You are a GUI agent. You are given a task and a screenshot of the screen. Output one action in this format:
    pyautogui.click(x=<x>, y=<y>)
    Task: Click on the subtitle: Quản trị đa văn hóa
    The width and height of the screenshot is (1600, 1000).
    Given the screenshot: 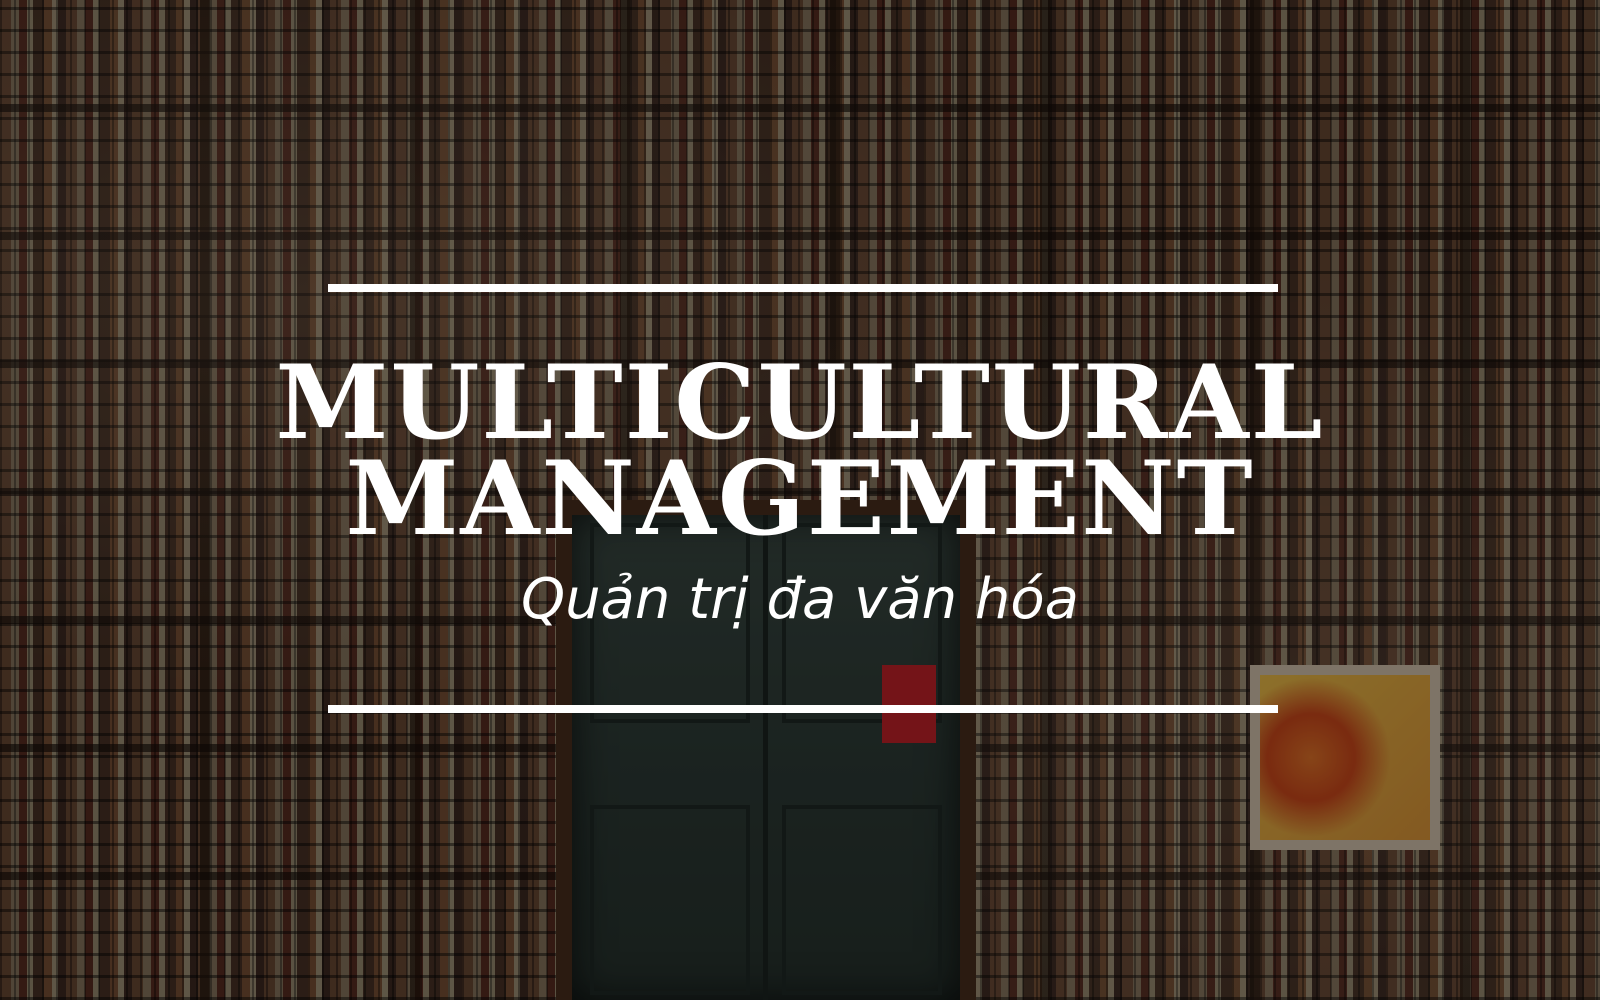 What is the action you would take?
    pyautogui.click(x=799, y=599)
    